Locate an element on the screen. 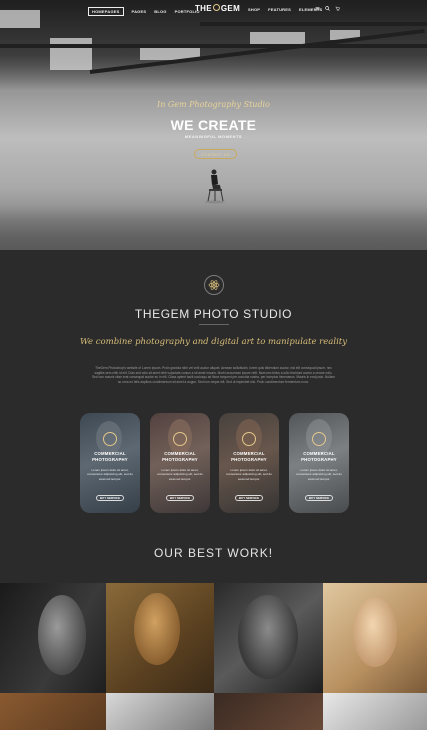 The height and width of the screenshot is (730, 427). nav-left-group: HOMEPAGES PAGES BLOG PORTFOLIO is located at coordinates (144, 11).